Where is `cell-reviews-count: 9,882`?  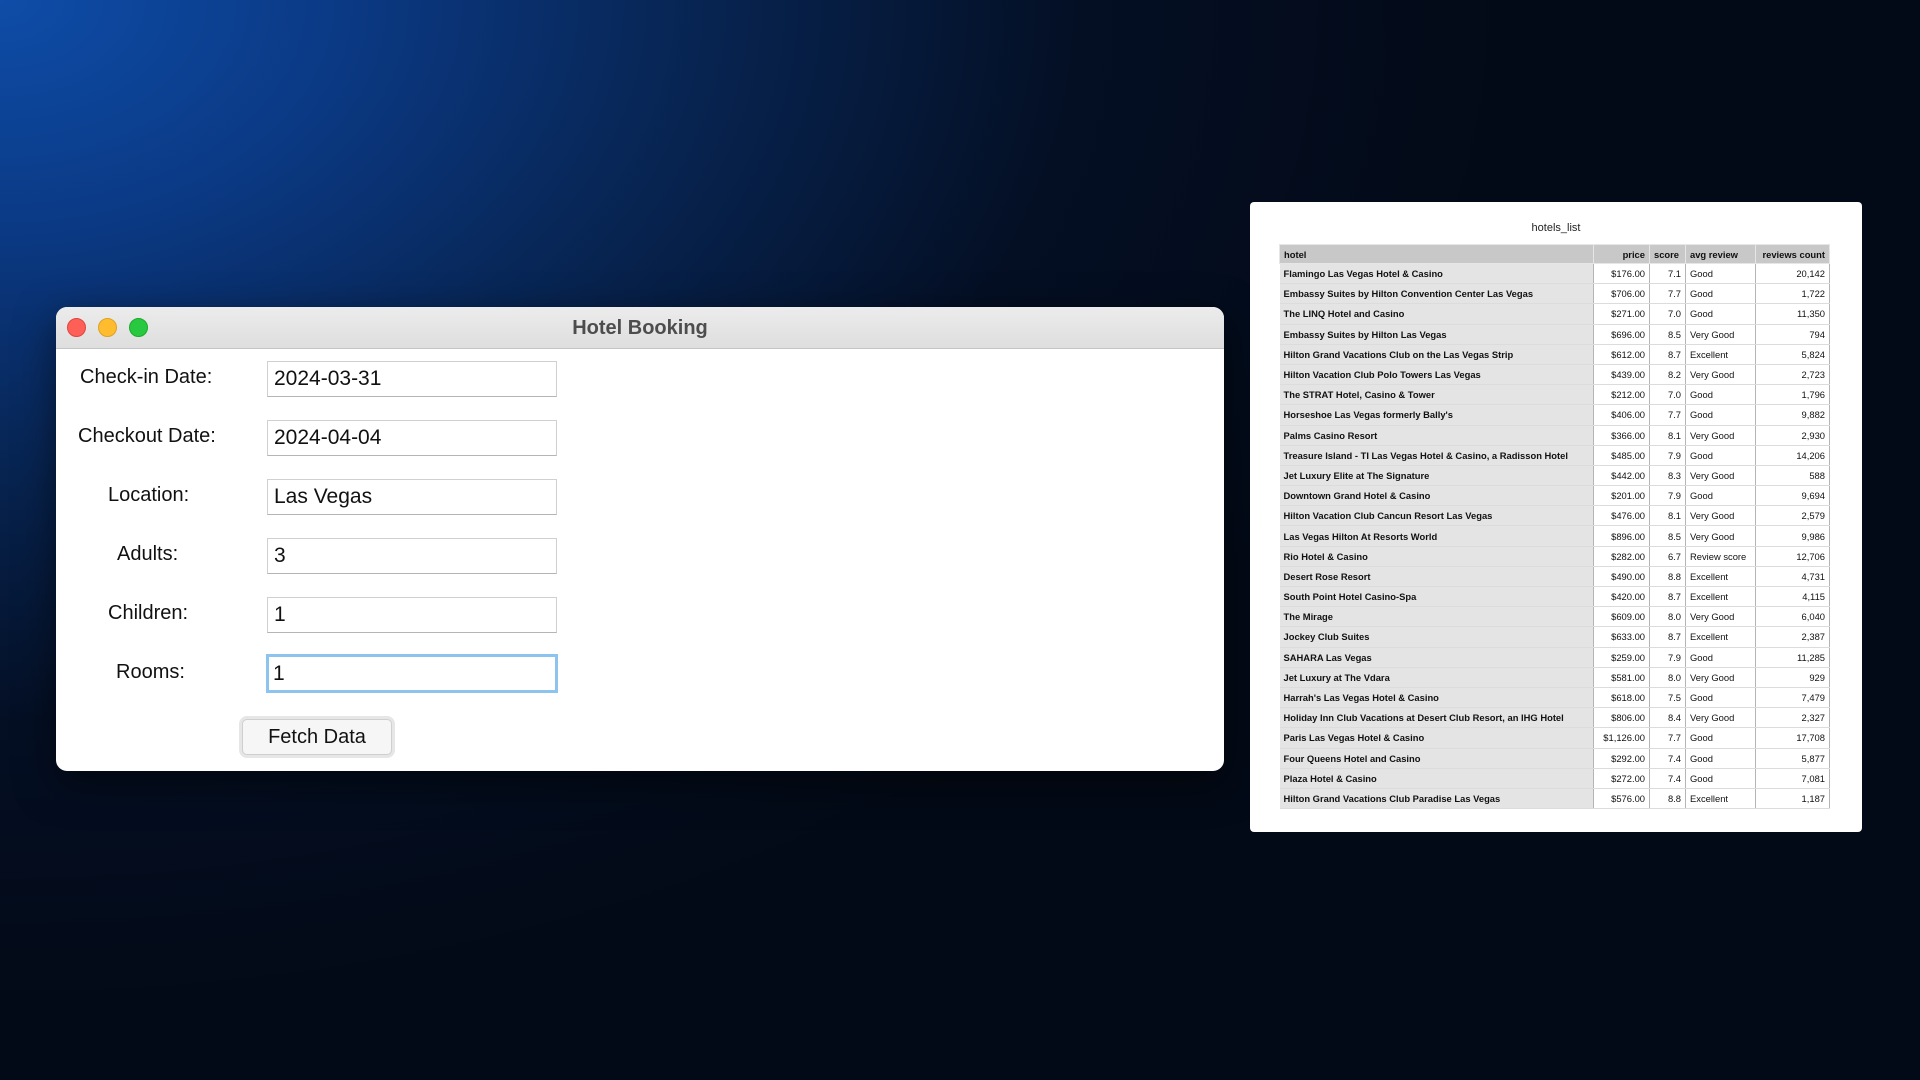 cell-reviews-count: 9,882 is located at coordinates (1792, 415).